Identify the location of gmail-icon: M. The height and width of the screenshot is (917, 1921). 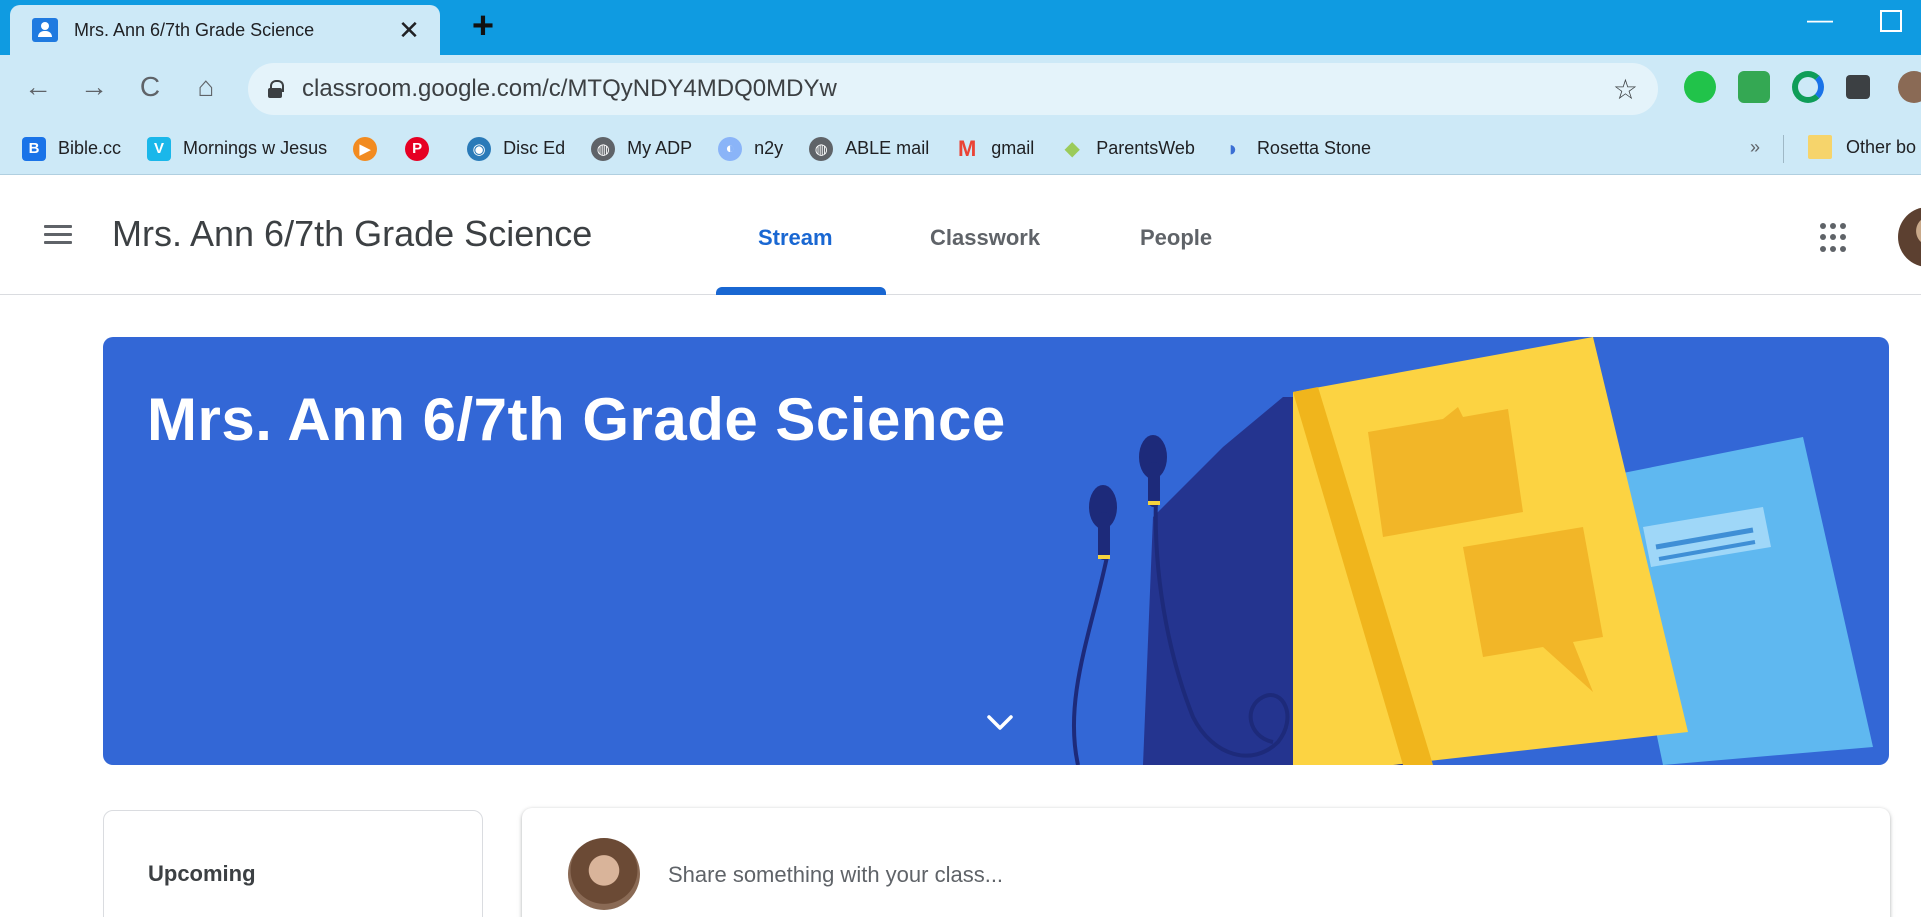
(967, 148).